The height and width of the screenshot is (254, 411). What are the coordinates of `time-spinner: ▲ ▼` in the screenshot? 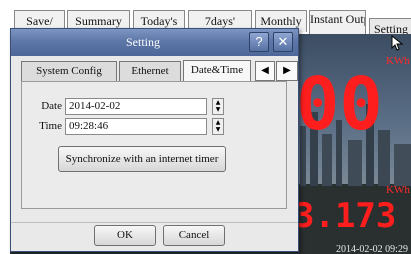 It's located at (218, 126).